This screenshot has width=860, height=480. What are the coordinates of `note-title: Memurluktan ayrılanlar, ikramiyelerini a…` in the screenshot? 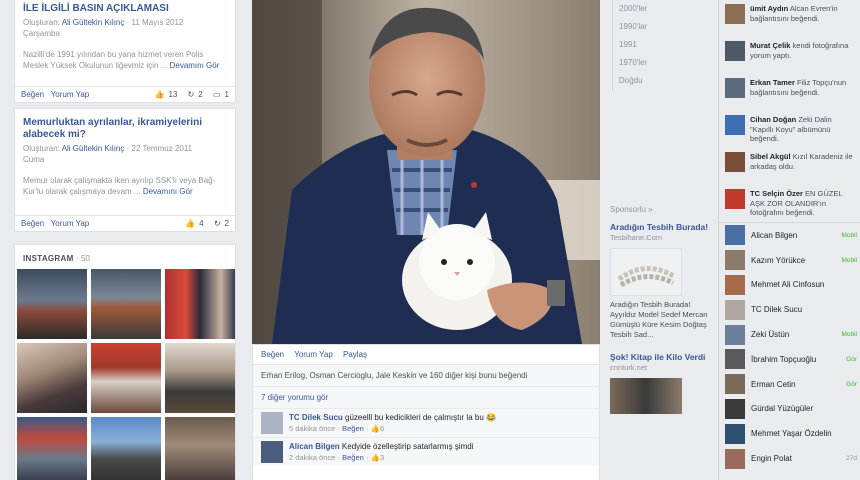 It's located at (125, 125).